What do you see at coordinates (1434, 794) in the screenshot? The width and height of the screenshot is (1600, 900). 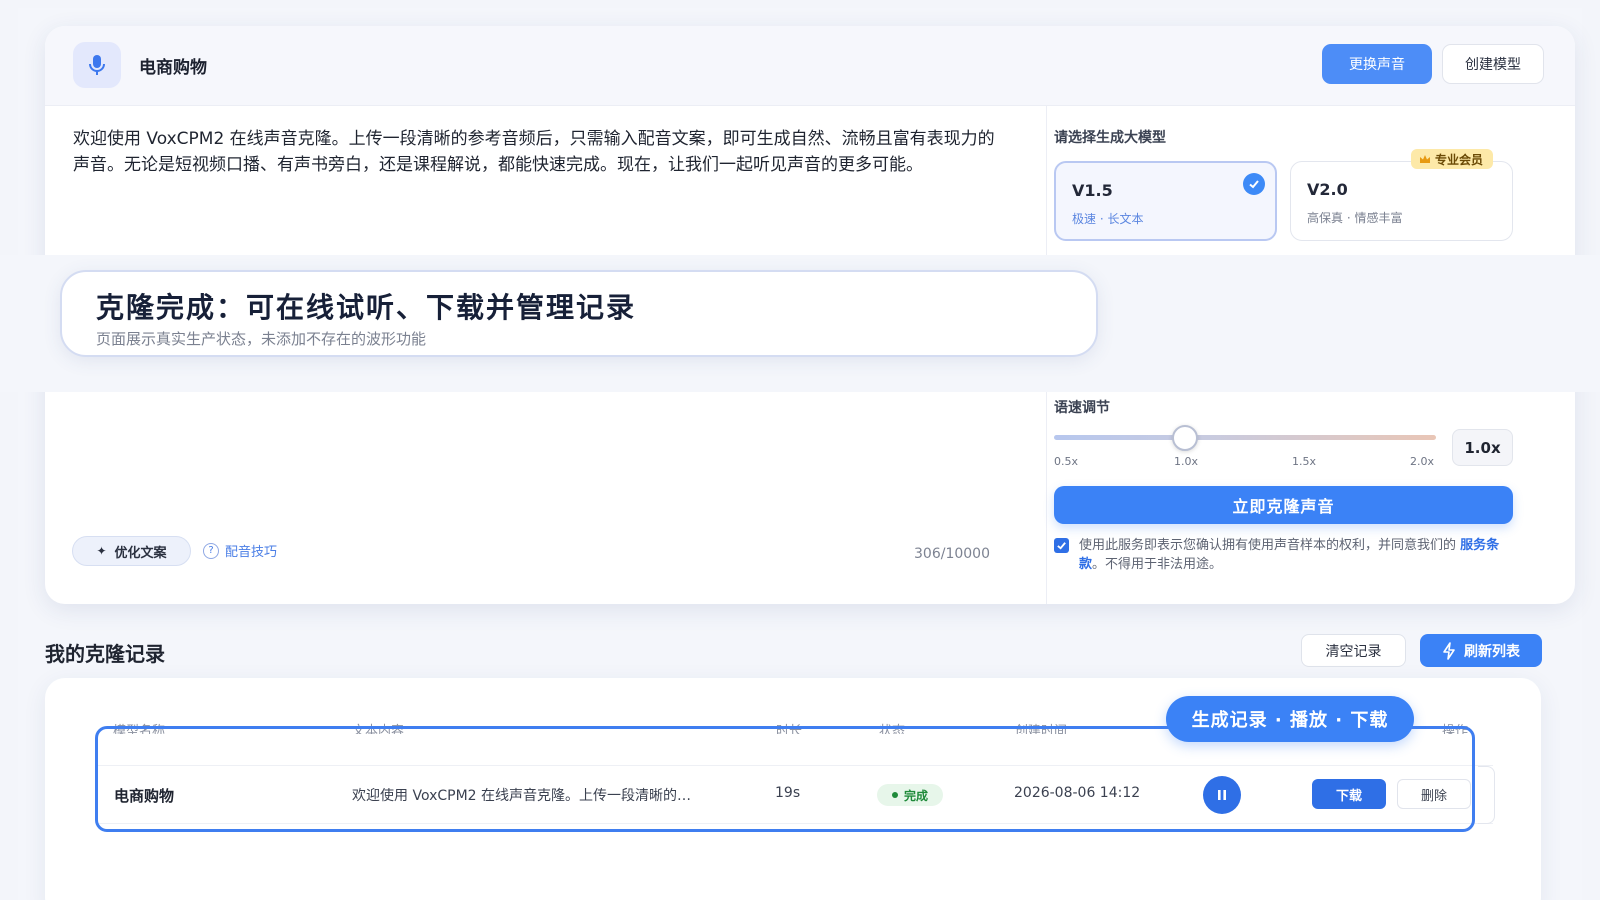 I see `delete-button: 删除` at bounding box center [1434, 794].